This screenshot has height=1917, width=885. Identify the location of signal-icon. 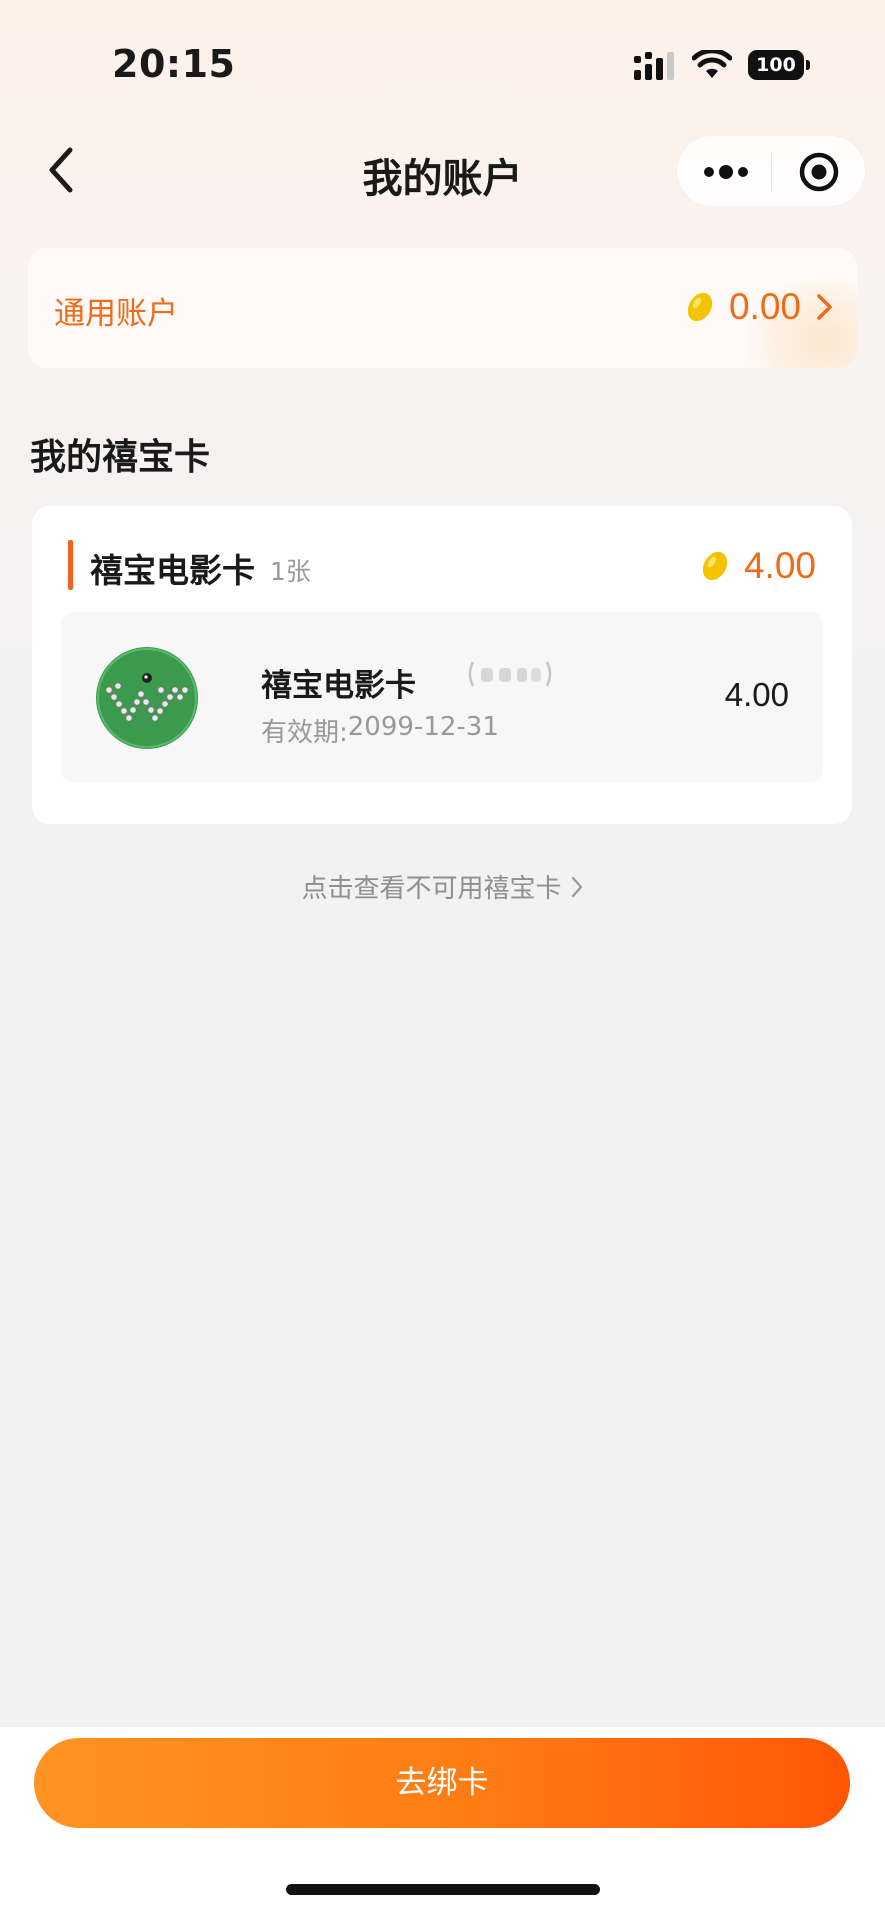
(654, 66).